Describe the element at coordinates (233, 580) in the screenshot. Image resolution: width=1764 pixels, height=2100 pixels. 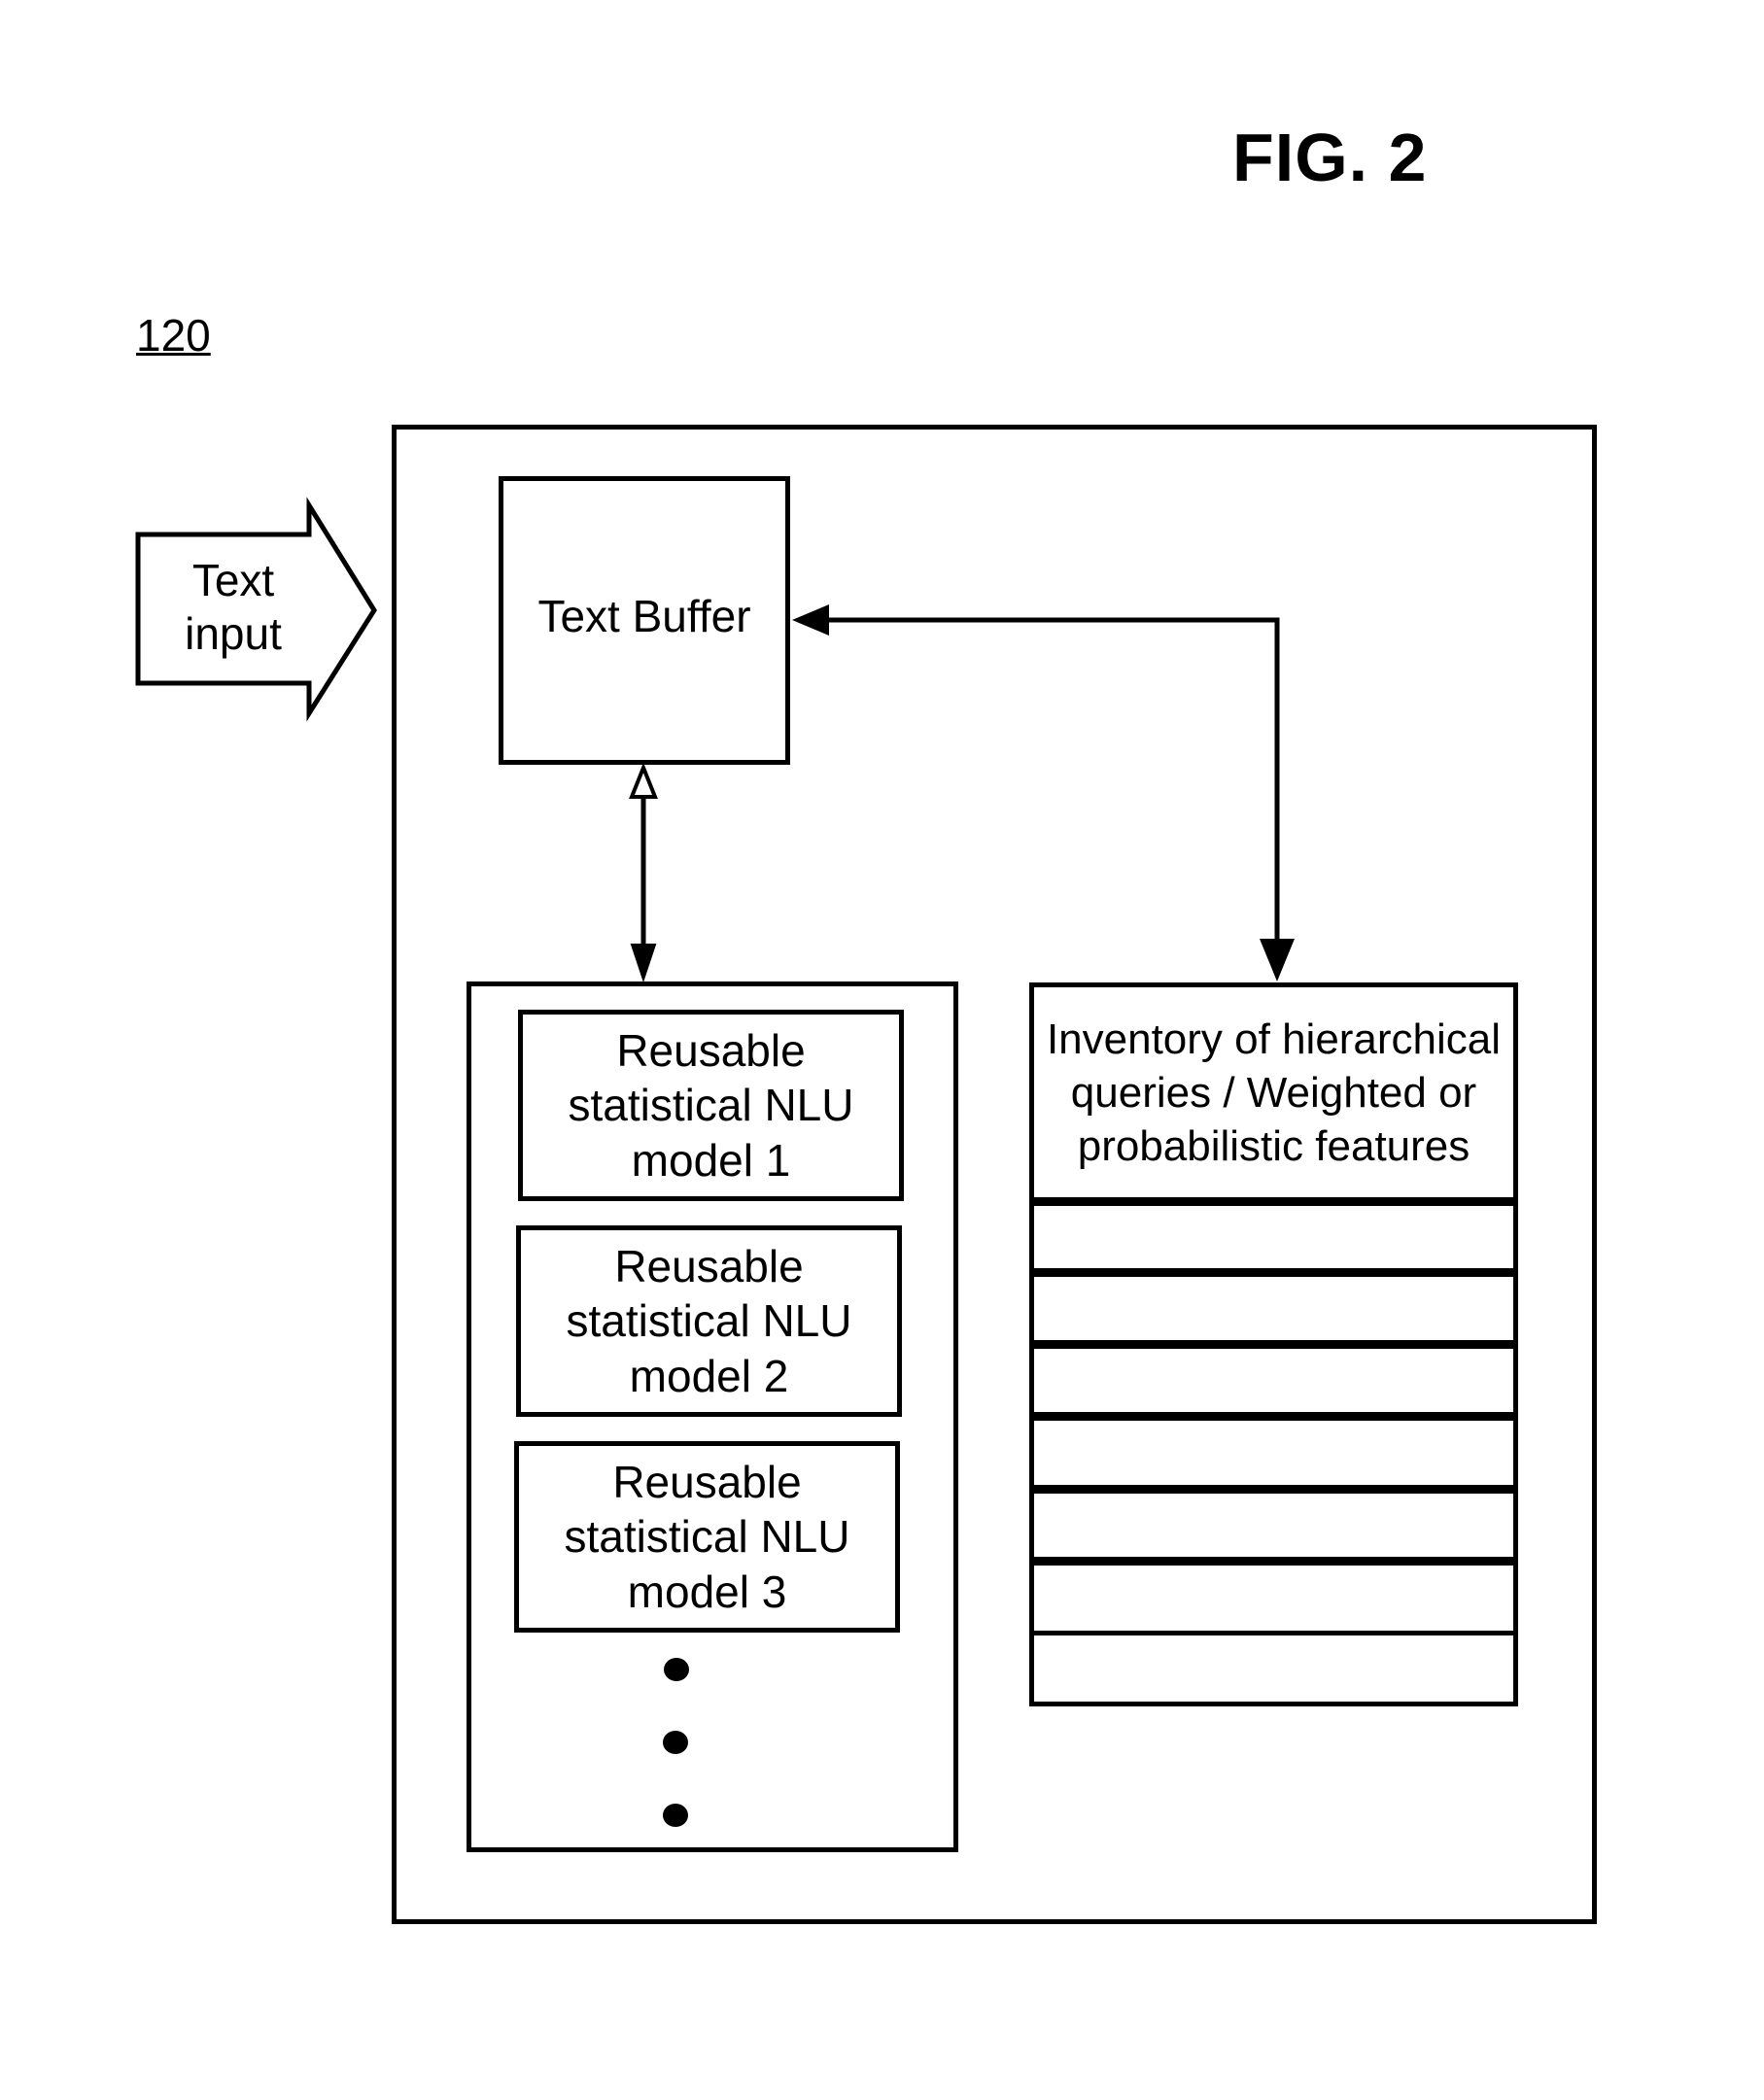
I see `text-input-line1: Text` at that location.